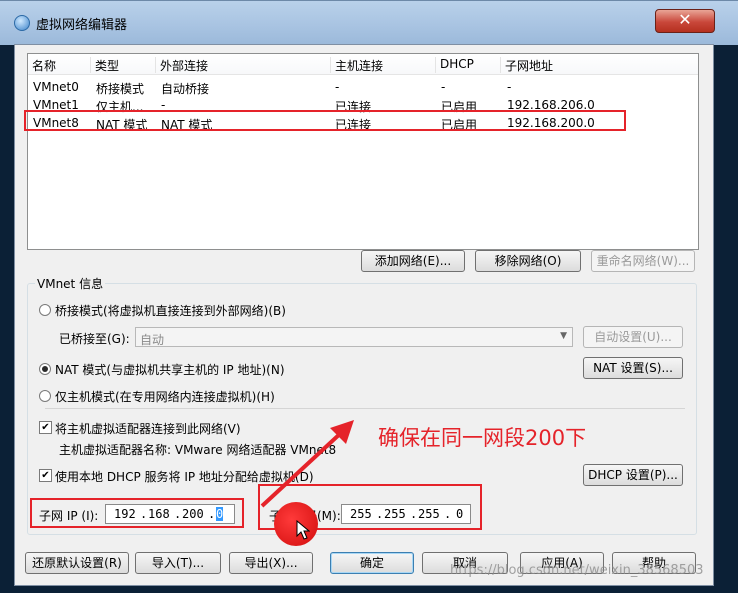 Image resolution: width=738 pixels, height=593 pixels. Describe the element at coordinates (577, 570) in the screenshot. I see `watermark: https://blog.csdn.net/weixin_38568503` at that location.